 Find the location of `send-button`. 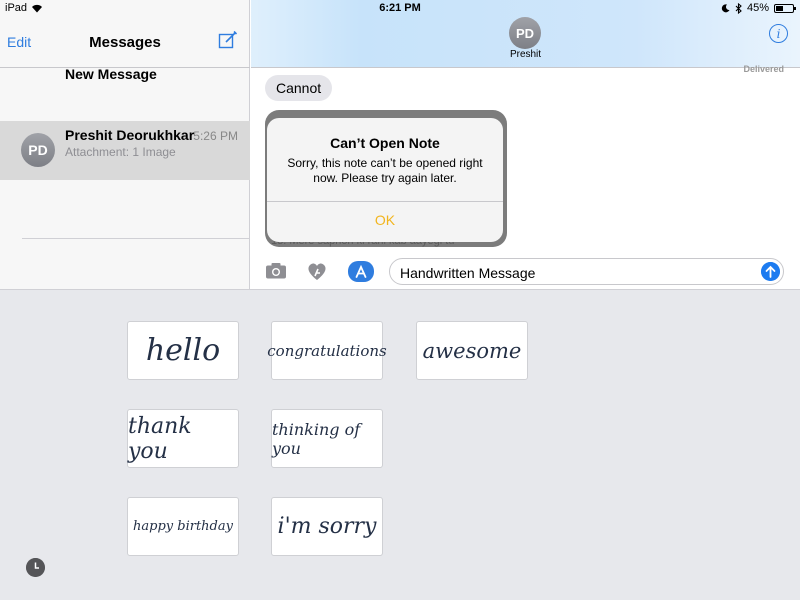

send-button is located at coordinates (770, 271).